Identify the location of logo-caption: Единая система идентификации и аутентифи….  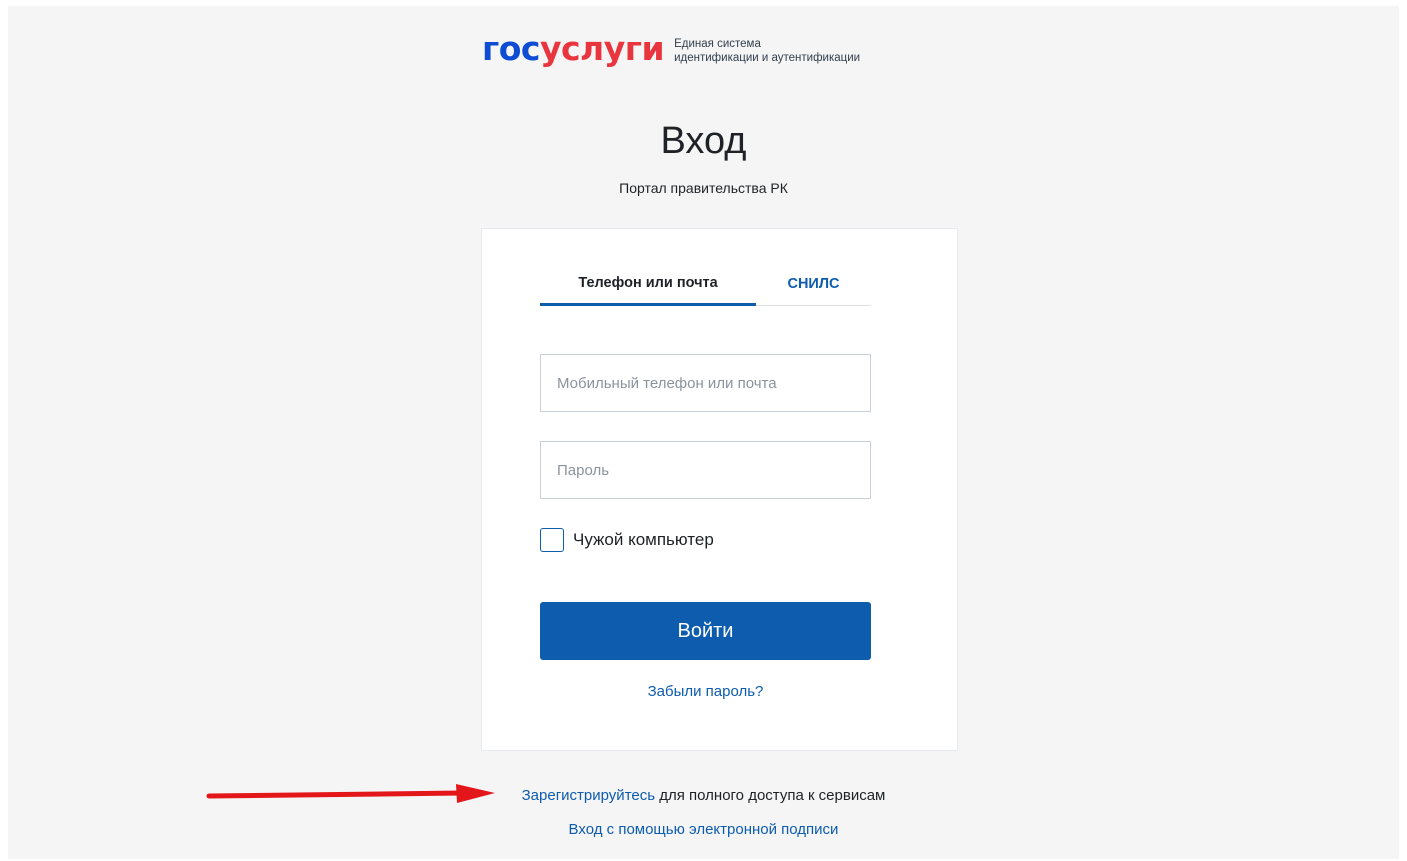
(767, 51).